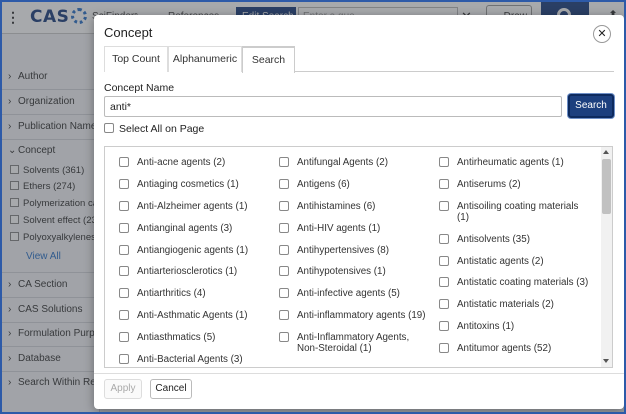  I want to click on dialog-tabs: Top Count Alphanumeric Search, so click(359, 59).